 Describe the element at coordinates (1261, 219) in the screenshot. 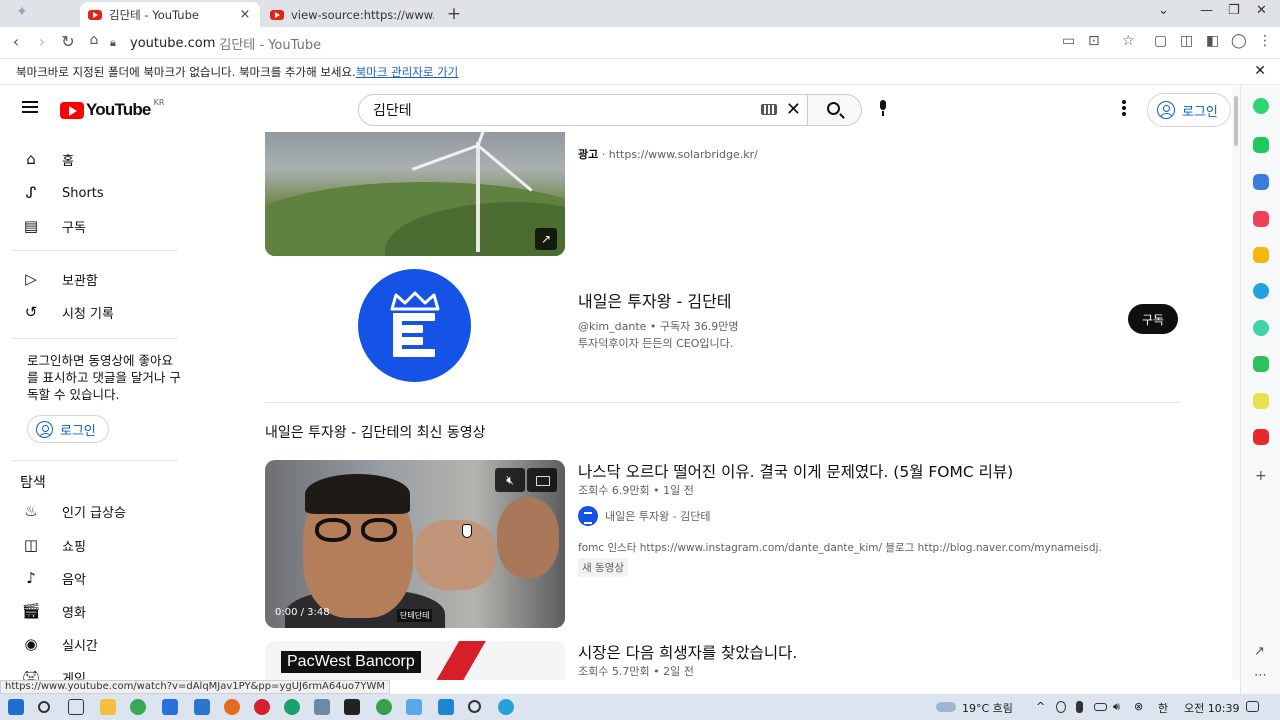

I see `side-app-4-icon` at that location.